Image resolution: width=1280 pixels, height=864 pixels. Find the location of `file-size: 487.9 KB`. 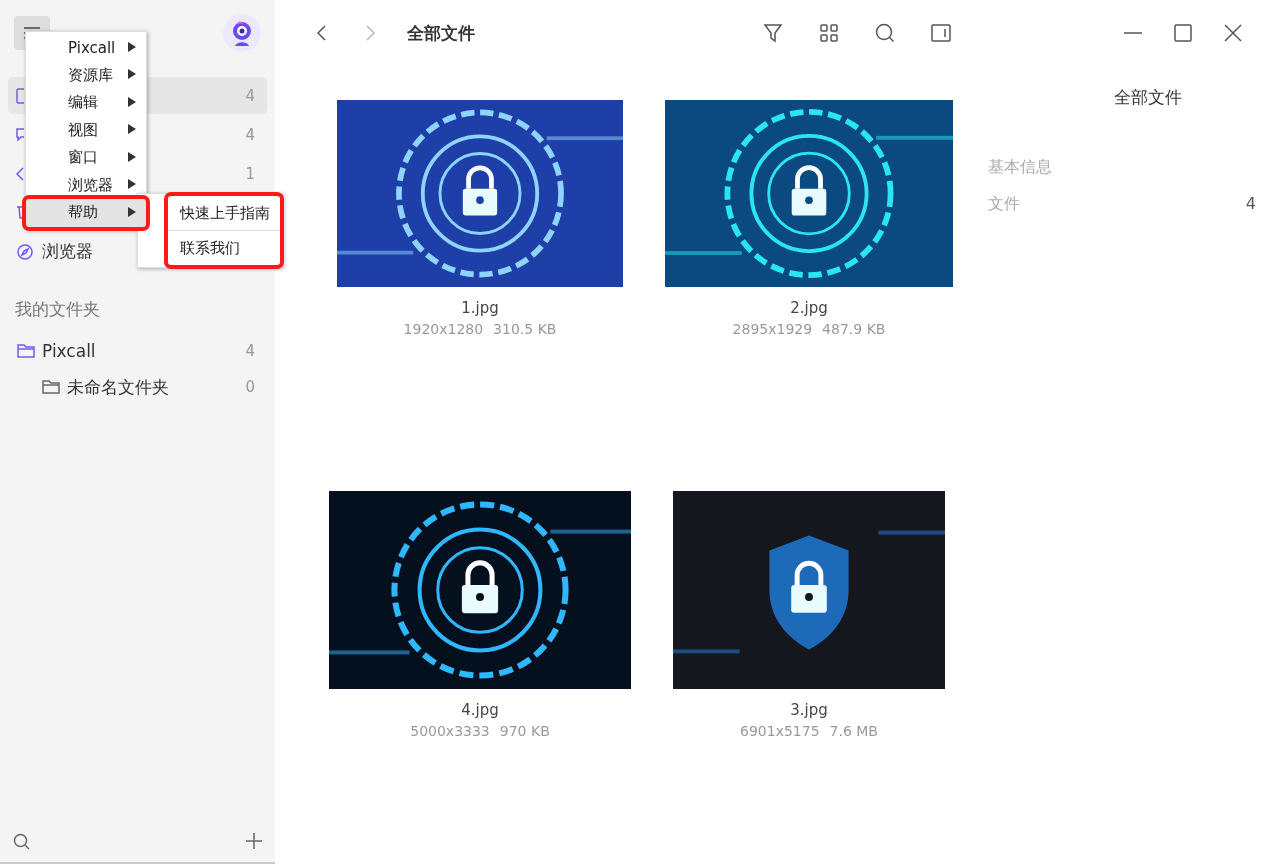

file-size: 487.9 KB is located at coordinates (854, 329).